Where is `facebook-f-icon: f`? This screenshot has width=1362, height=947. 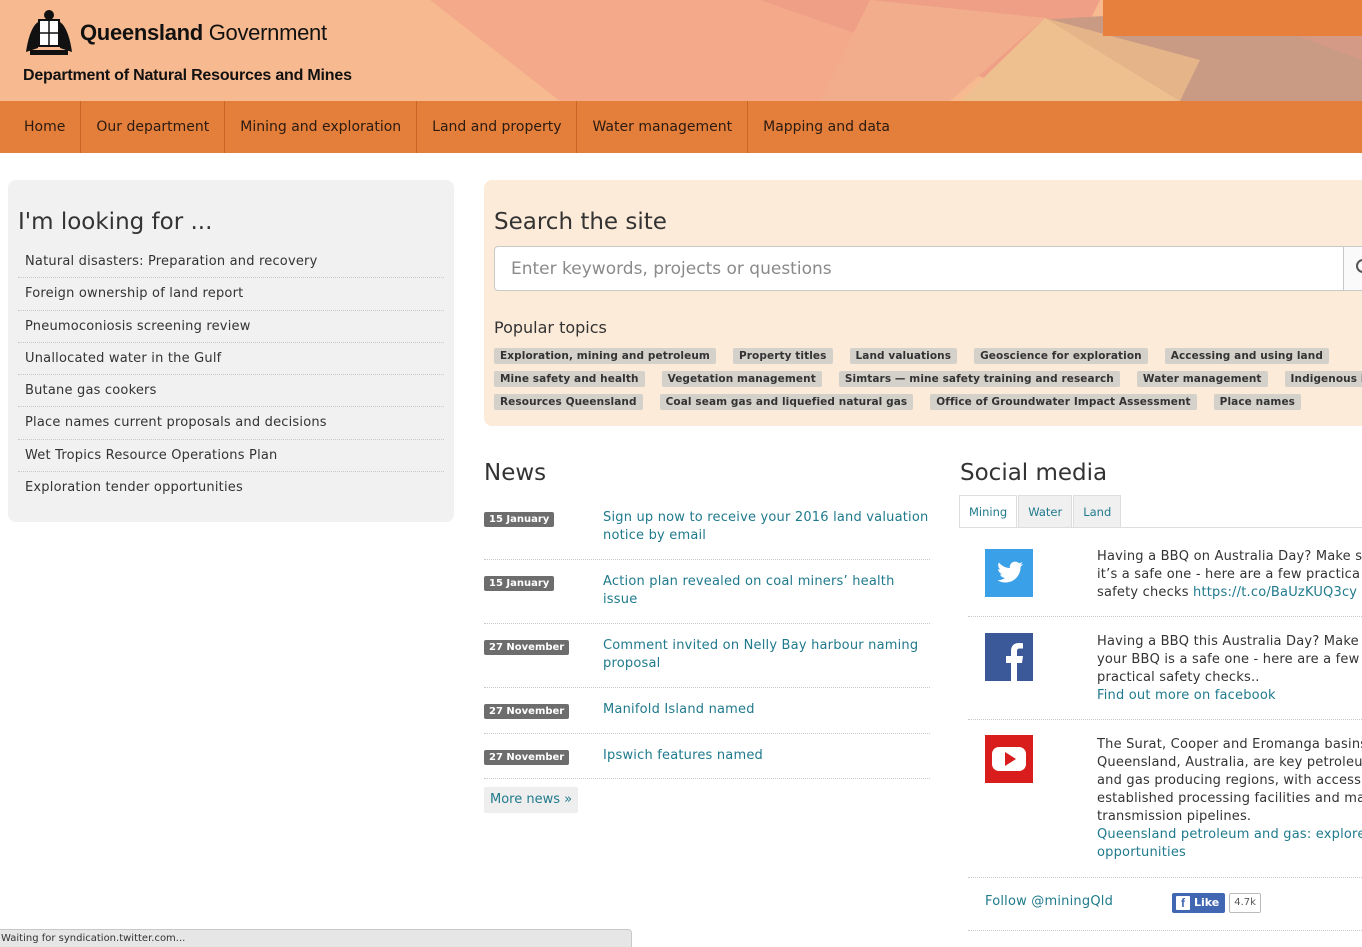 facebook-f-icon: f is located at coordinates (1183, 903).